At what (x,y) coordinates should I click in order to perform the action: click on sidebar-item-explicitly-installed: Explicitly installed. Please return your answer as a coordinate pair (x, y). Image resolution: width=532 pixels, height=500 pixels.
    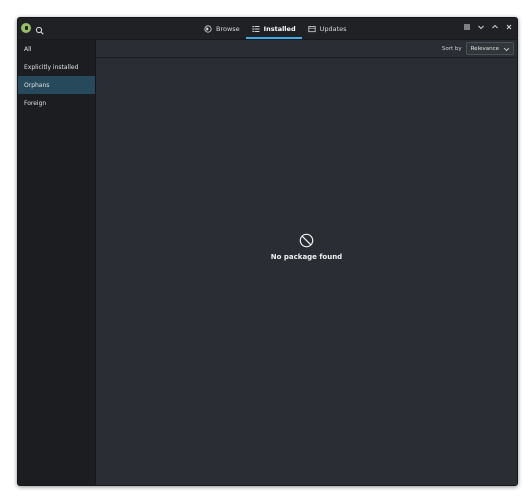
    Looking at the image, I should click on (56, 67).